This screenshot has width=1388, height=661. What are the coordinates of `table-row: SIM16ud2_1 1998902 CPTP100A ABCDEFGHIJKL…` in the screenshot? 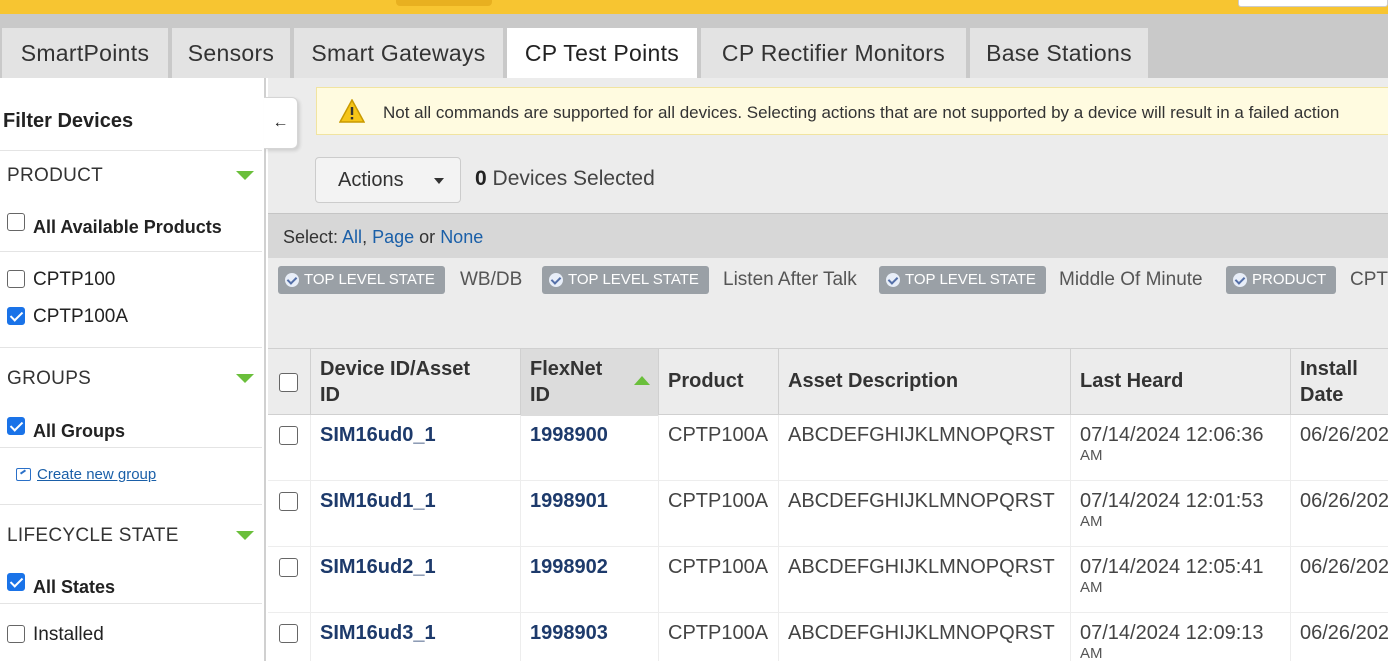 It's located at (828, 580).